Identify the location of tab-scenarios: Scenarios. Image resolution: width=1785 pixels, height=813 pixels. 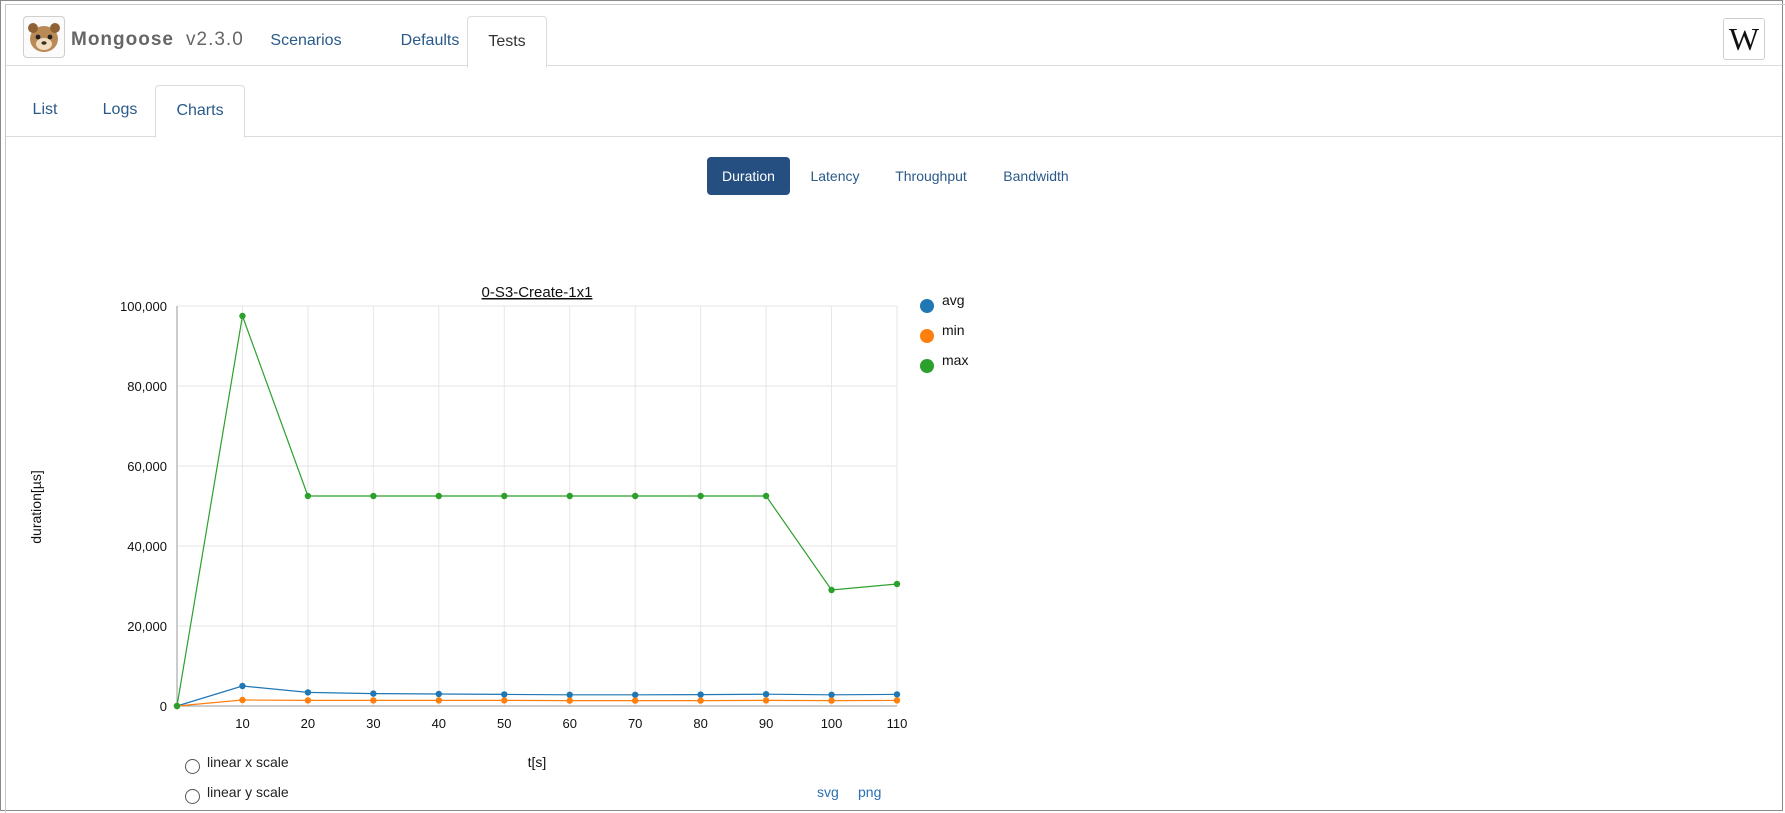
(306, 41).